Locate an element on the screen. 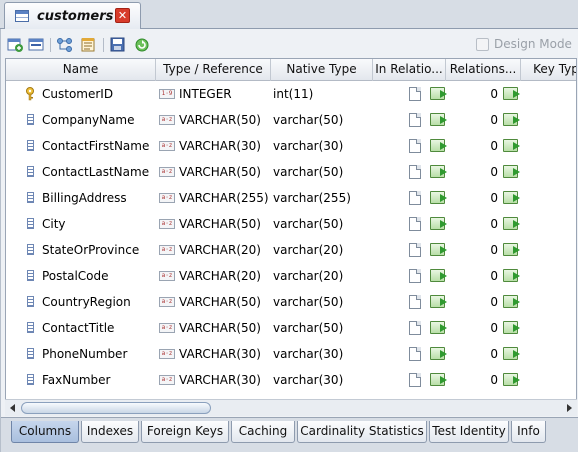 The image size is (578, 452). column-name: ContactFirstName is located at coordinates (98, 146).